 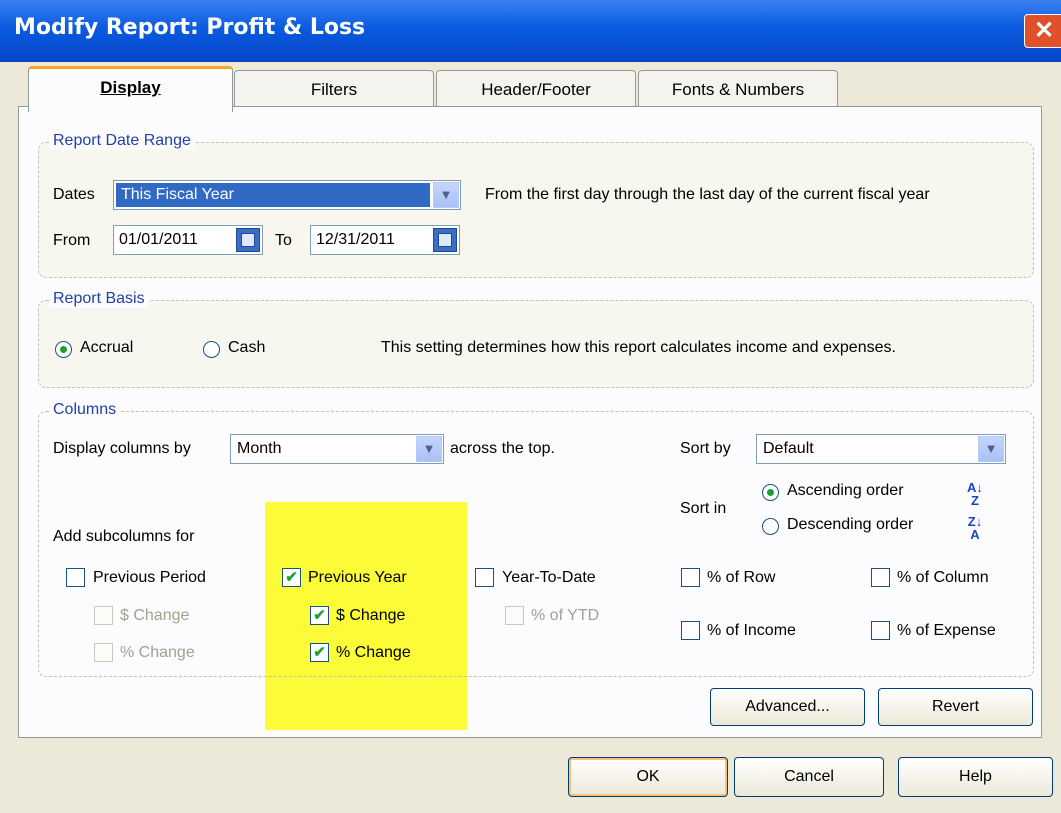 What do you see at coordinates (502, 448) in the screenshot?
I see `across-label: across the top.` at bounding box center [502, 448].